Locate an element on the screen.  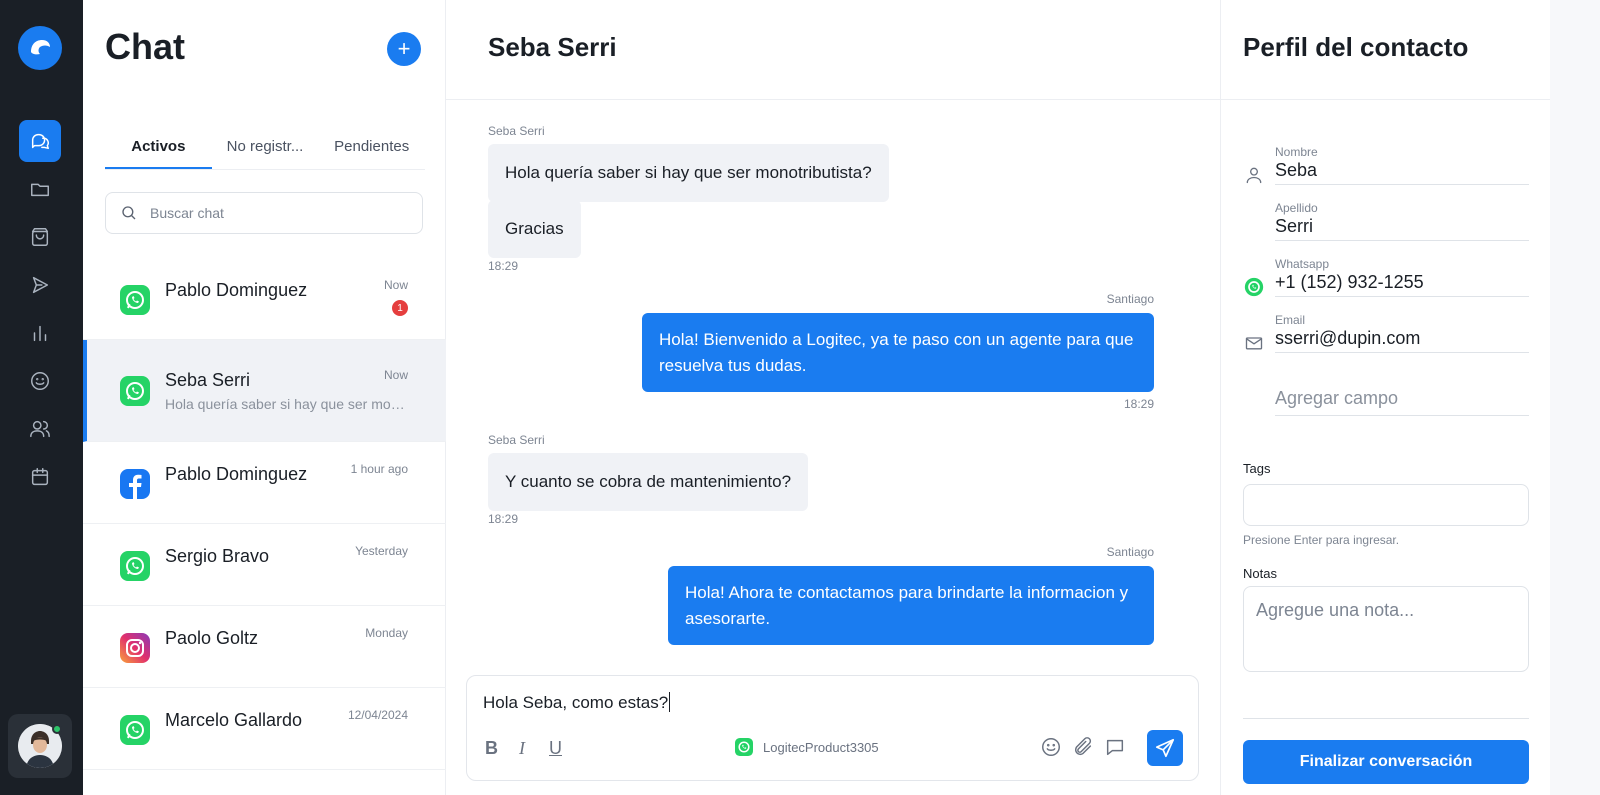
folder-icon is located at coordinates (40, 190).